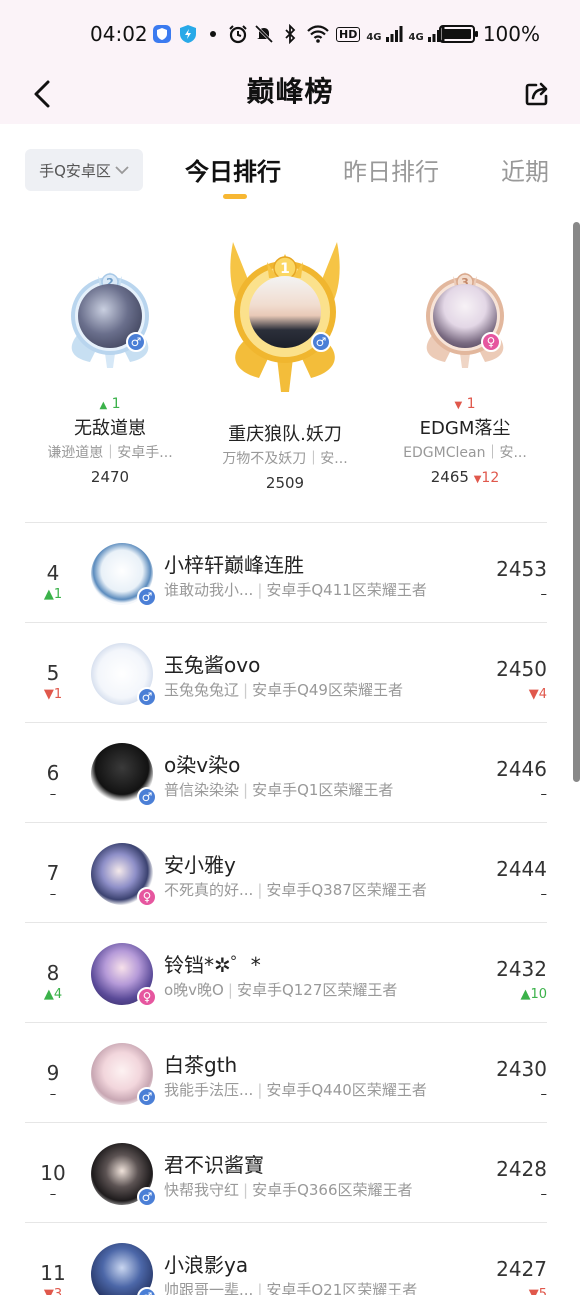 The height and width of the screenshot is (1295, 580). I want to click on player-sub: 谁敢动我小... | 安卓手Q411区荣耀王者, so click(295, 590).